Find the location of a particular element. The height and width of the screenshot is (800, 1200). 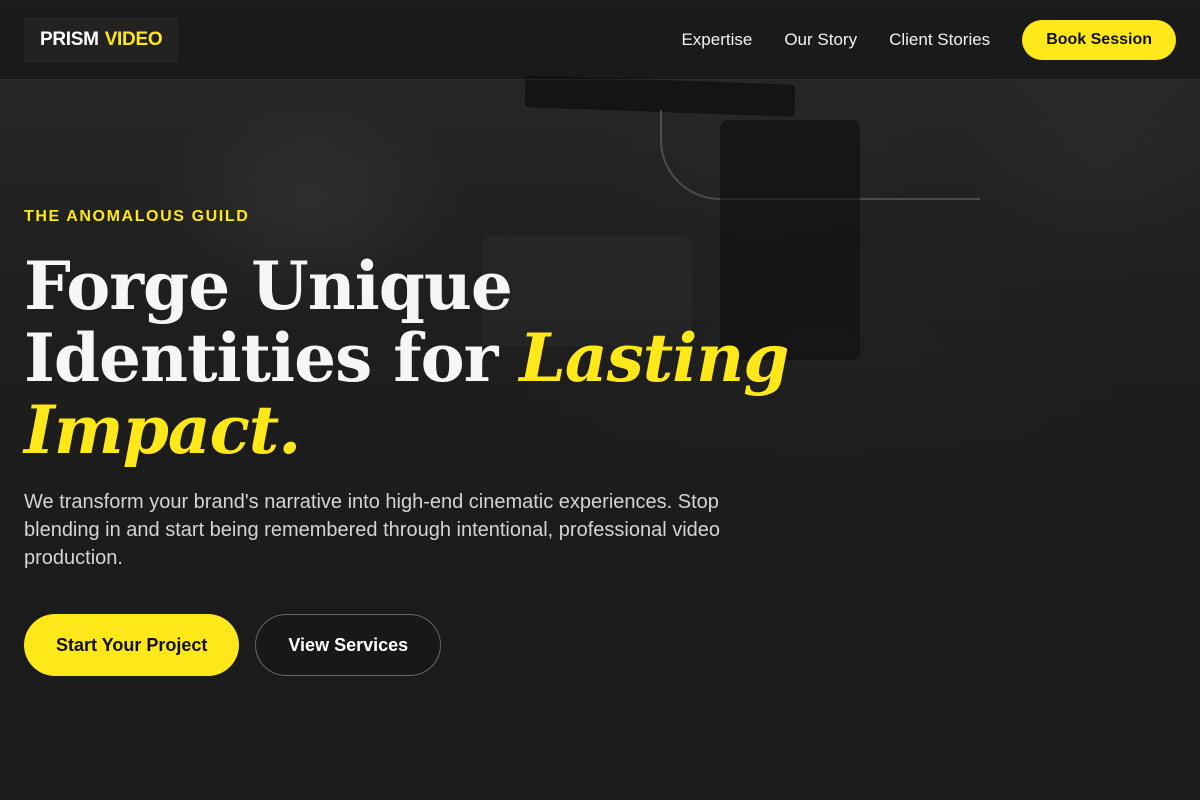

logo-word-primary: PRISM is located at coordinates (69, 39).